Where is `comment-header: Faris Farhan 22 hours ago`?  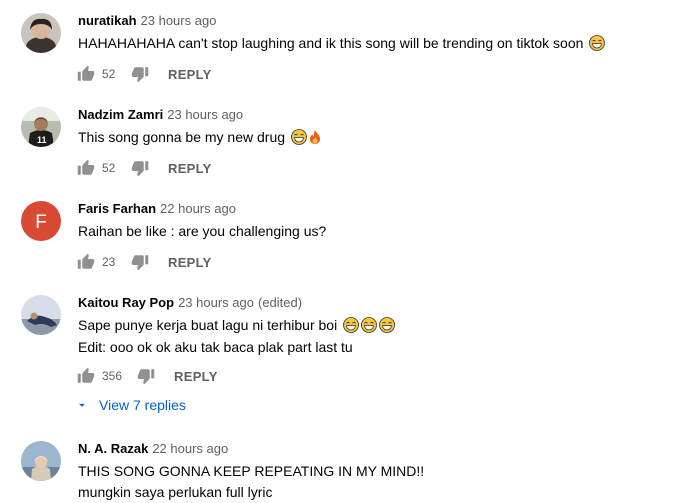 comment-header: Faris Farhan 22 hours ago is located at coordinates (157, 209).